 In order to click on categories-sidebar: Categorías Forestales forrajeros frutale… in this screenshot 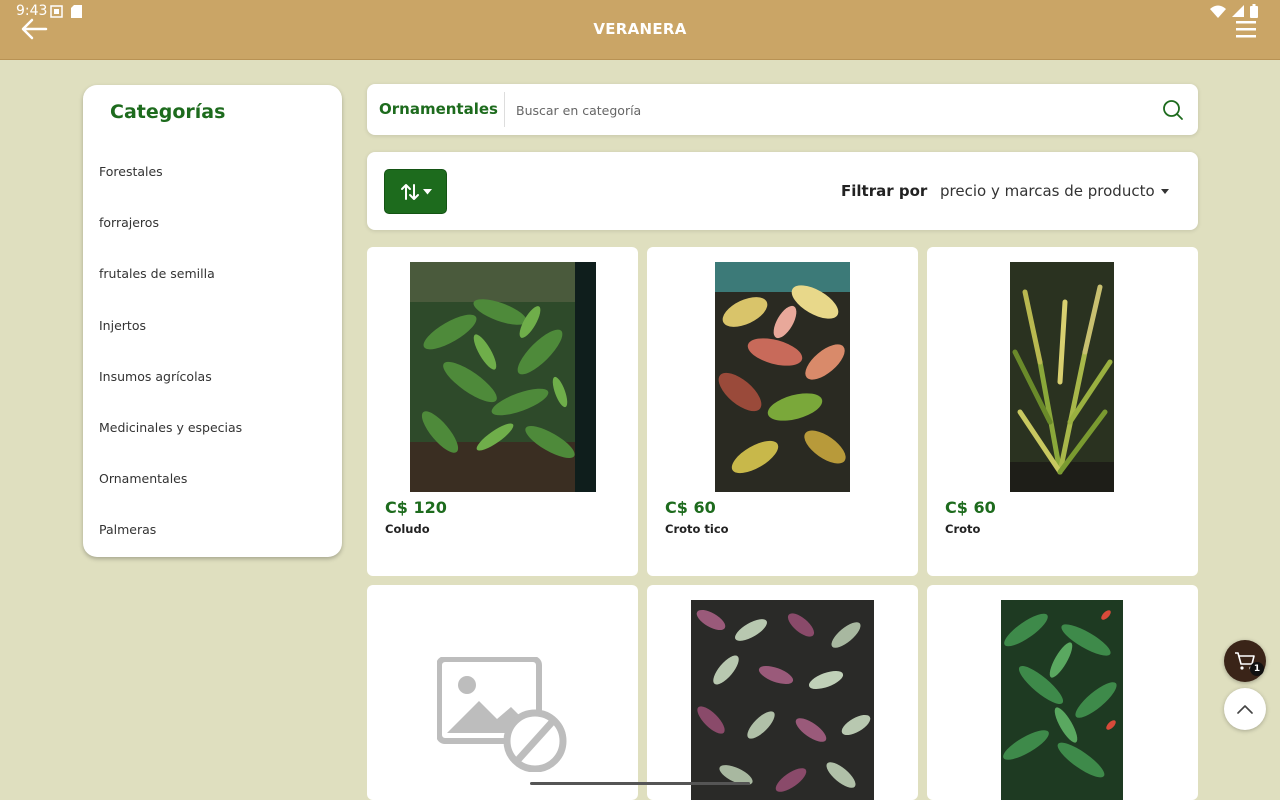, I will do `click(212, 321)`.